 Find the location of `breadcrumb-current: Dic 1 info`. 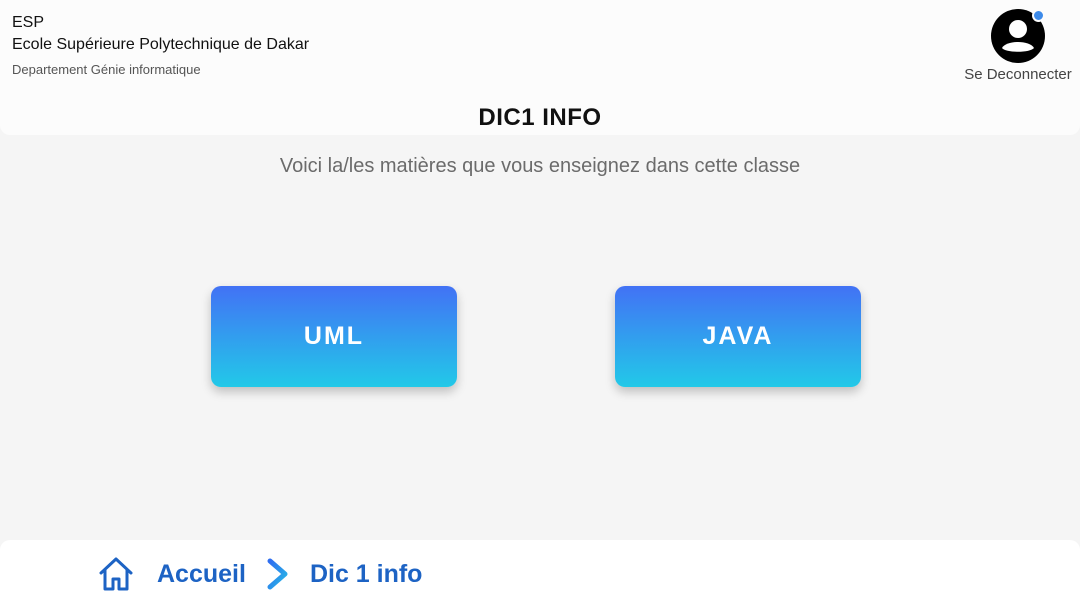

breadcrumb-current: Dic 1 info is located at coordinates (366, 574).